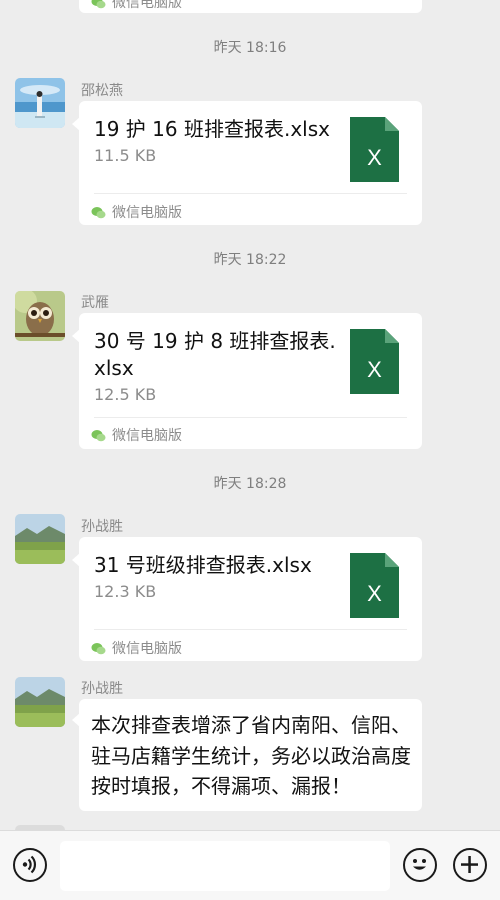 This screenshot has height=900, width=500. What do you see at coordinates (203, 565) in the screenshot?
I see `file-name: 31 号班级排查报表.xlsx` at bounding box center [203, 565].